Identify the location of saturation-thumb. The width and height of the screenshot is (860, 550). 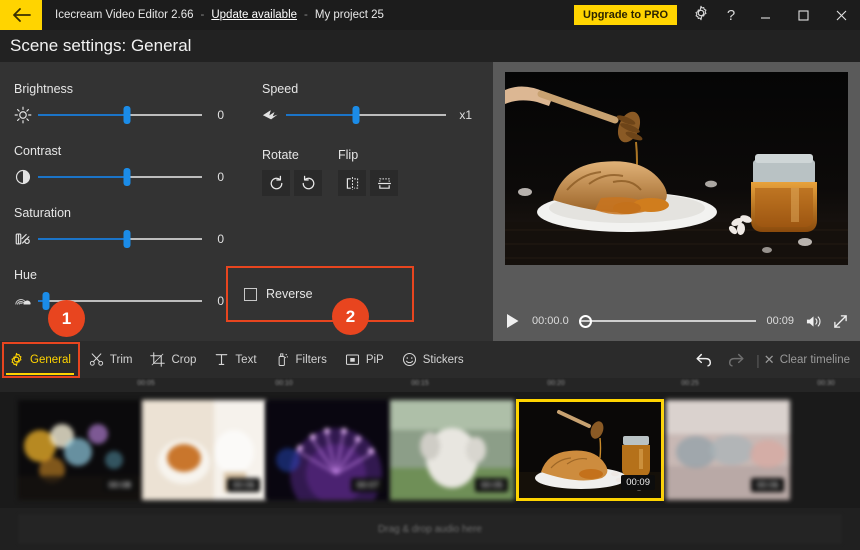
(127, 239).